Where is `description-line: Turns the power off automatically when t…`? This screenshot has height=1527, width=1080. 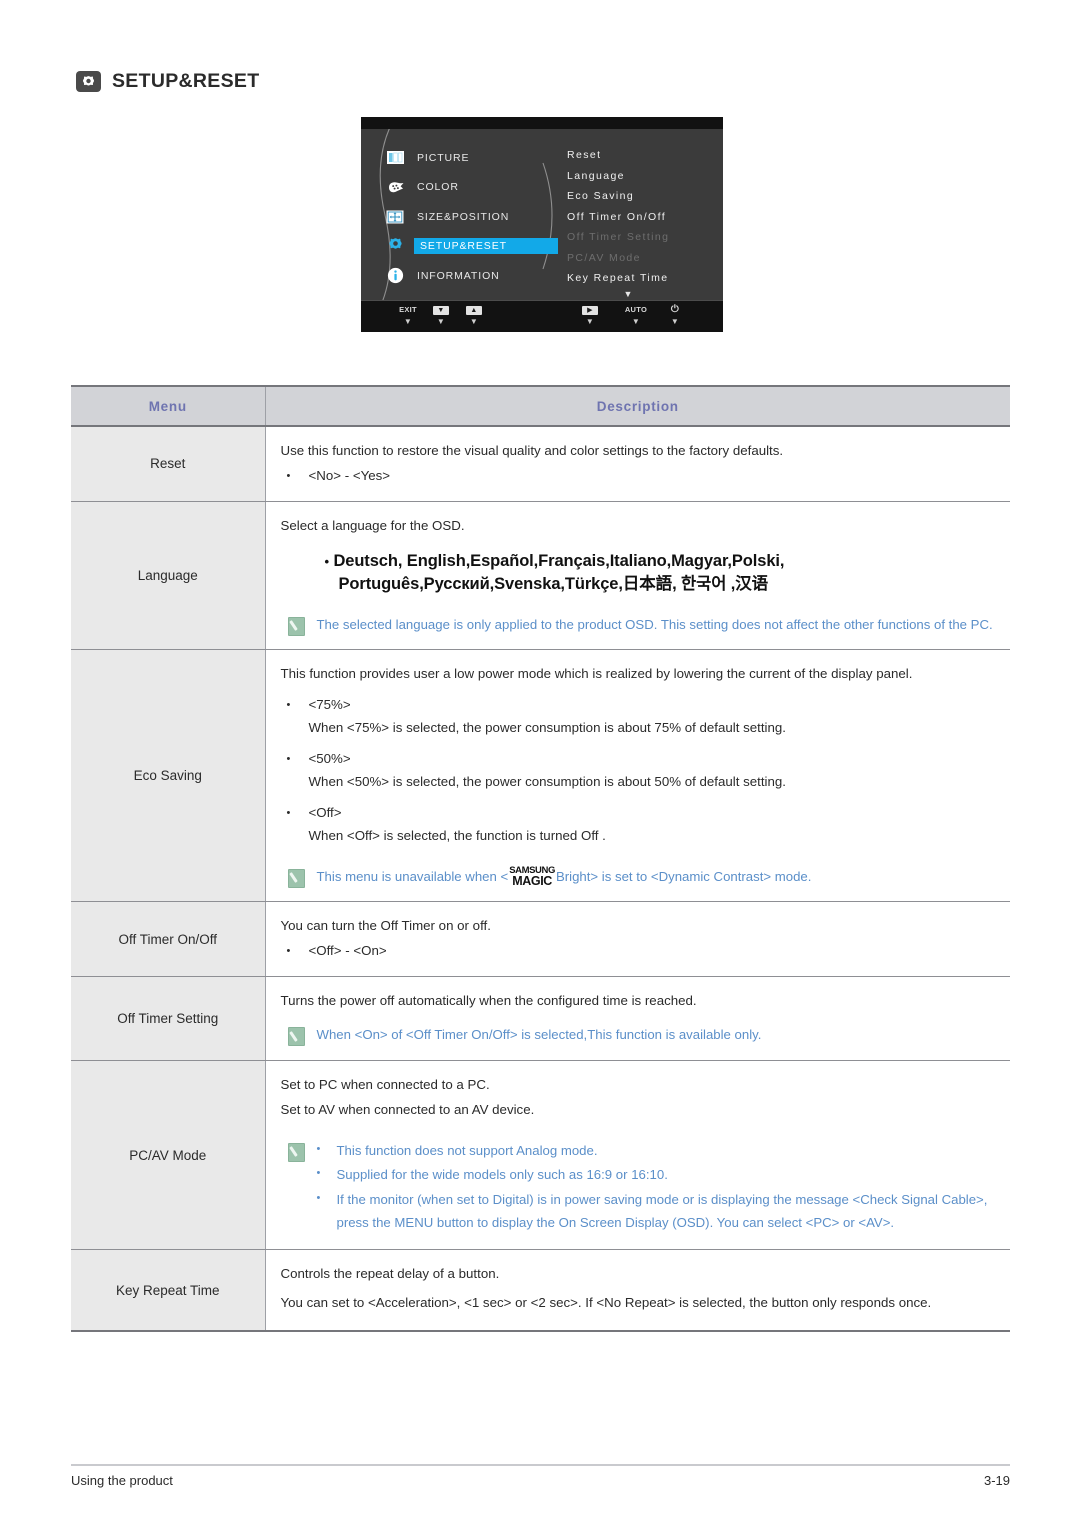 description-line: Turns the power off automatically when t… is located at coordinates (488, 1001).